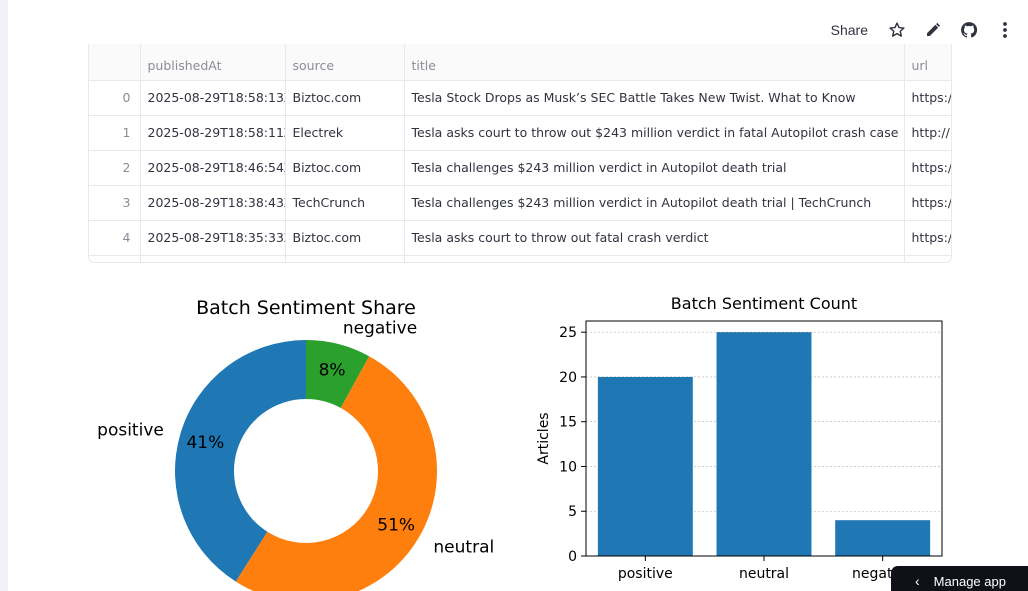 This screenshot has height=591, width=1028. Describe the element at coordinates (332, 370) in the screenshot. I see `slice-value-label: 8%` at that location.